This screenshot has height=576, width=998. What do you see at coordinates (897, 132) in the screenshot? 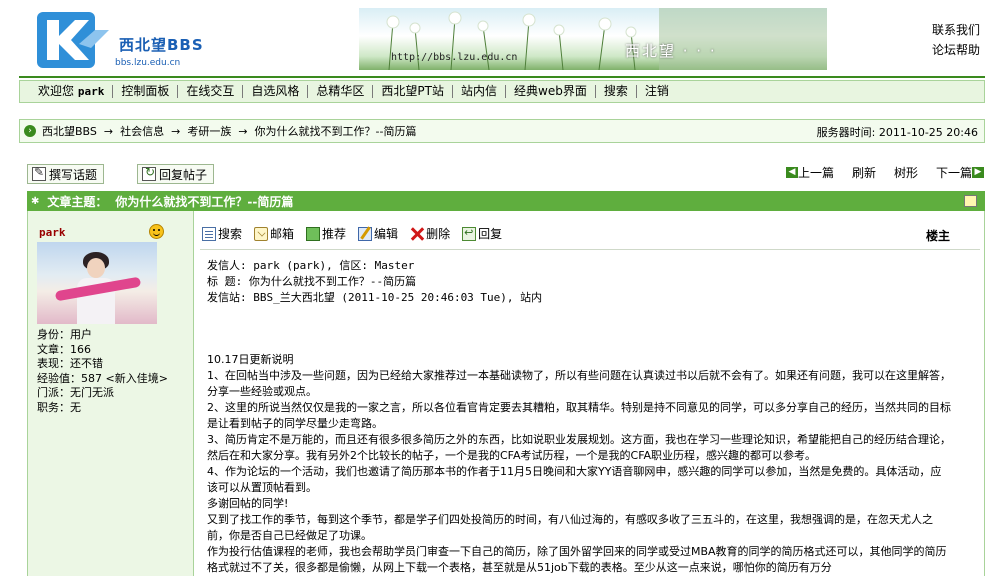
I see `server-time: 服务器时间: 2011-10-25 20:46` at bounding box center [897, 132].